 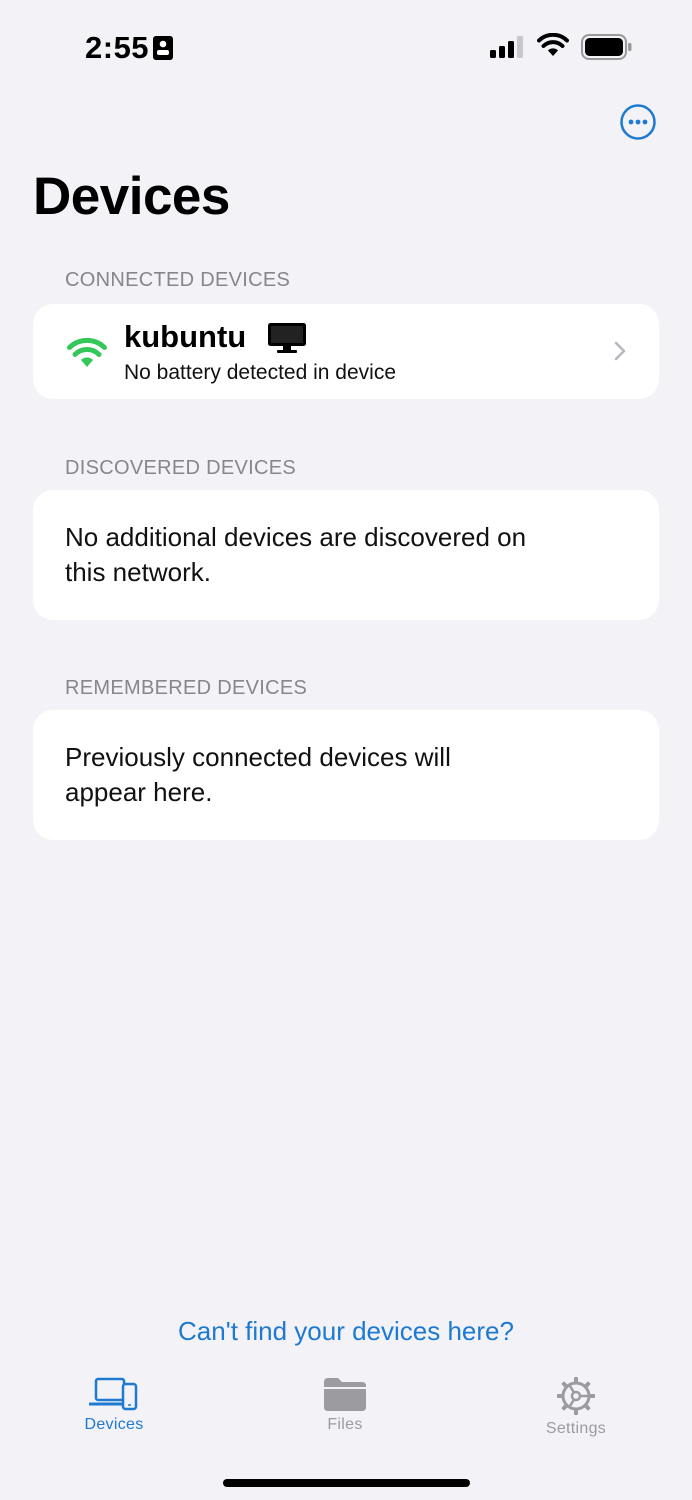 I want to click on tab-devices: Devices, so click(x=114, y=1411).